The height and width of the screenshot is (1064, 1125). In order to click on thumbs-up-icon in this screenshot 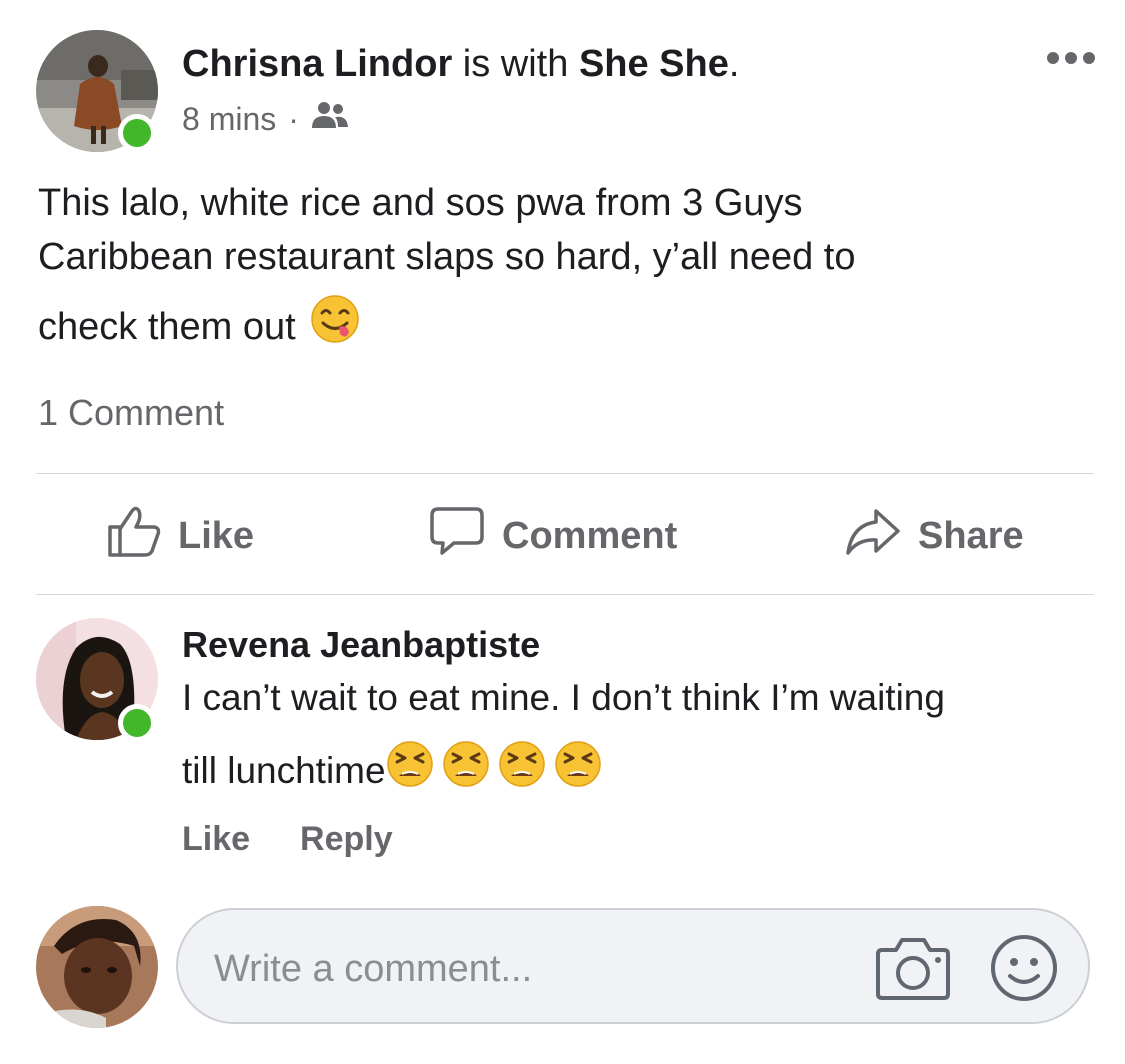, I will do `click(134, 536)`.